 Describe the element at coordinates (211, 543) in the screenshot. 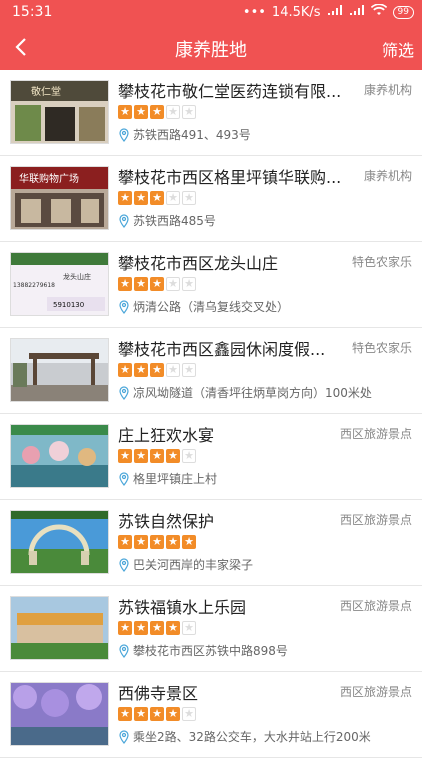

I see `list-item: 苏铁自然保护 西区旅游景点 ★ ★ ★ ★ ★ 巴关河西岸的丰家梁子` at that location.